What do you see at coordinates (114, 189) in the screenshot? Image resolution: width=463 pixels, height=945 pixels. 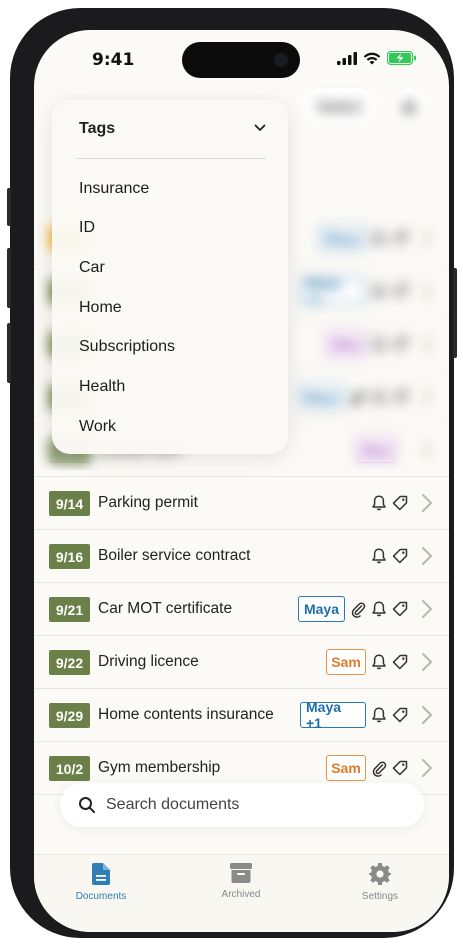 I see `tag-option-insurance: Insurance` at bounding box center [114, 189].